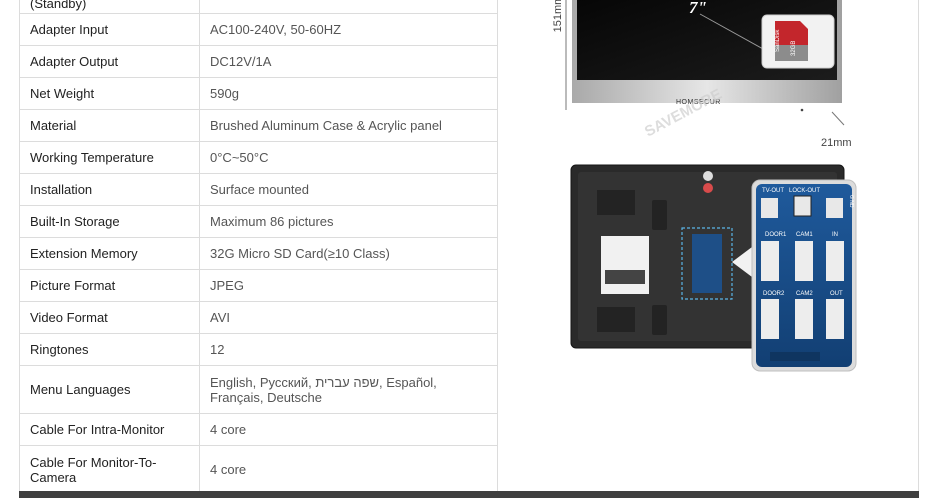  Describe the element at coordinates (804, 294) in the screenshot. I see `port-label-cam2: CAM2` at that location.